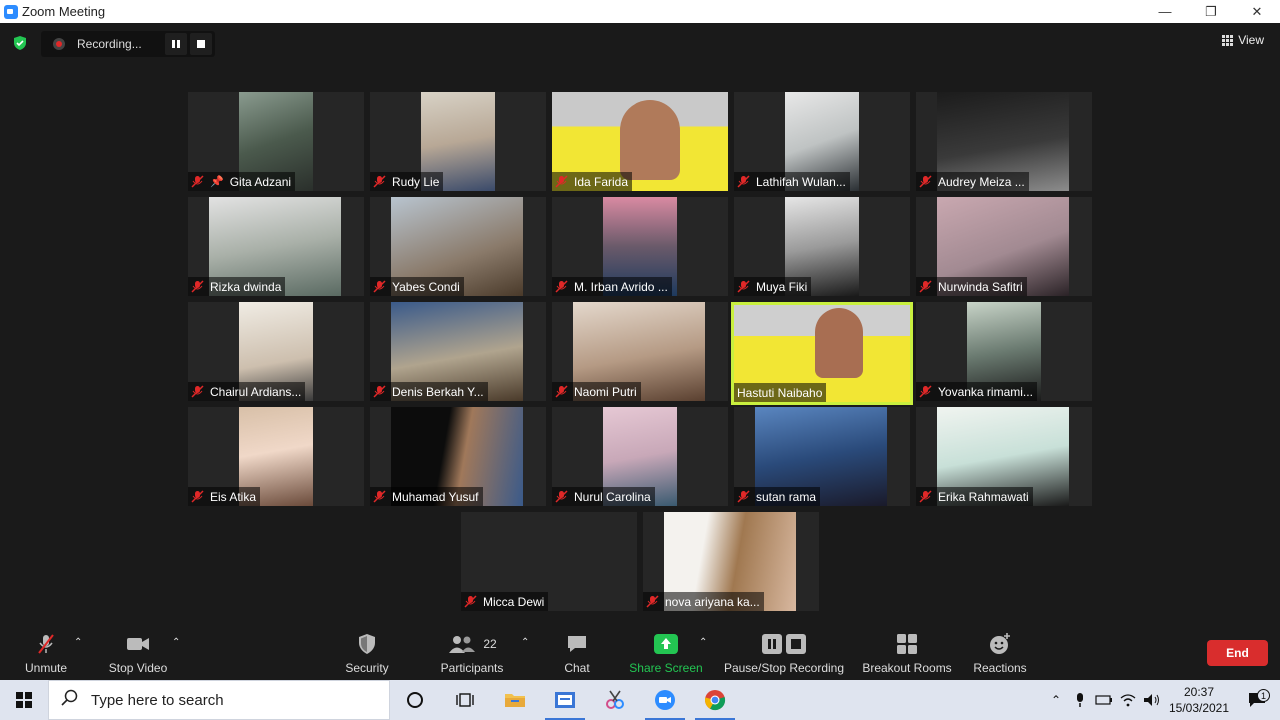  I want to click on participant-name-label: Muya Fiki, so click(773, 286).